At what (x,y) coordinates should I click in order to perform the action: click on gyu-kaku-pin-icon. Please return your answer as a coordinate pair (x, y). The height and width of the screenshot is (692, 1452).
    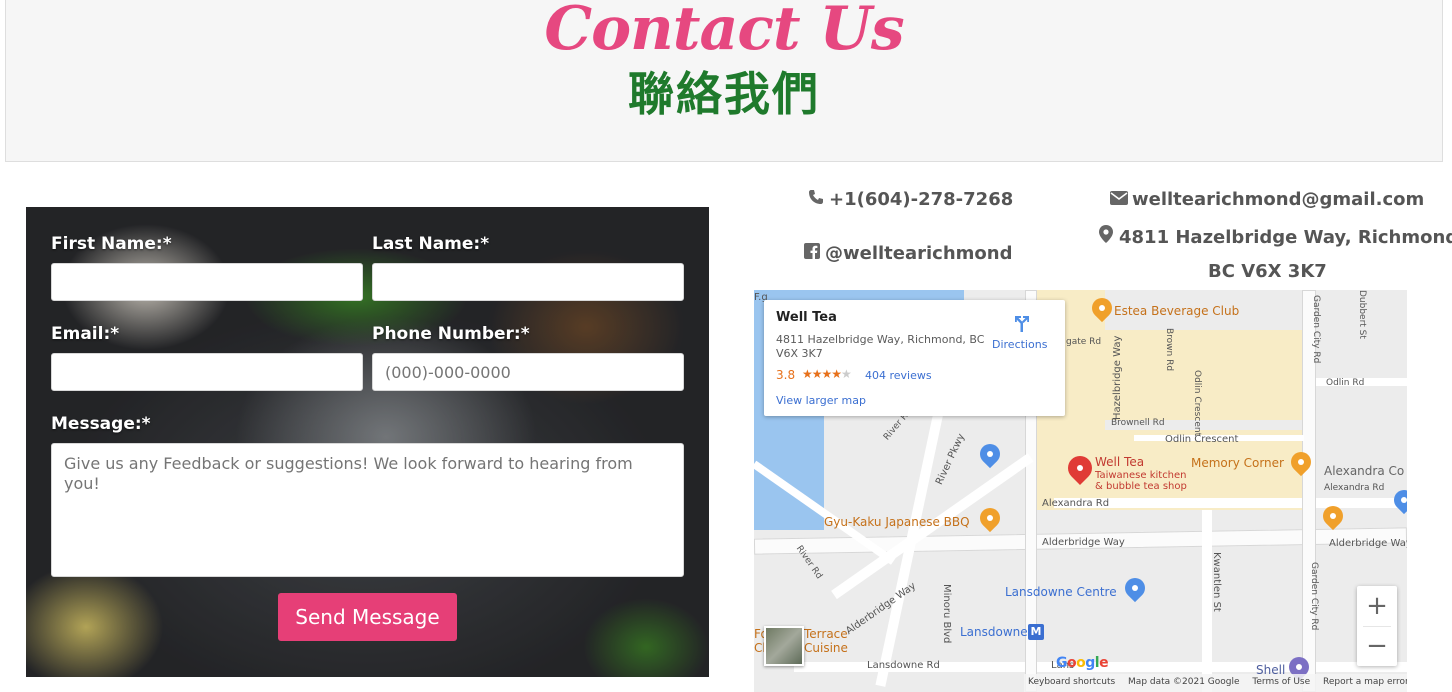
    Looking at the image, I should click on (990, 518).